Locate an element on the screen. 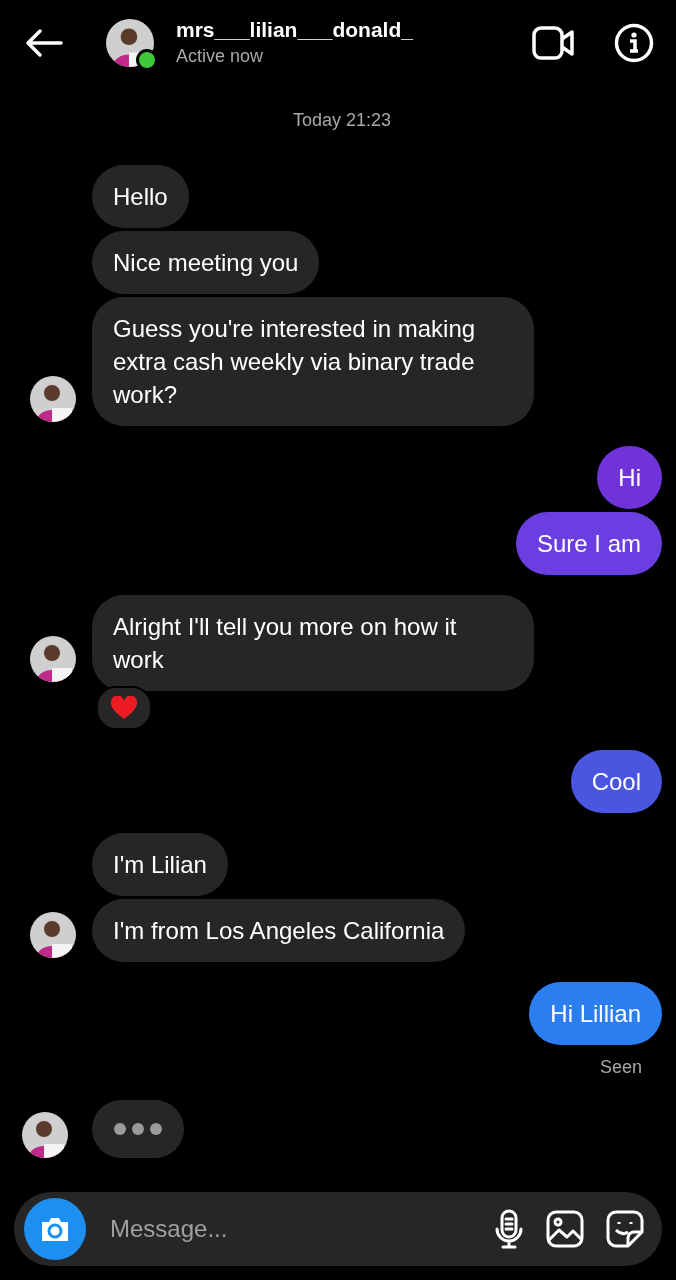 Image resolution: width=676 pixels, height=1280 pixels. message-bubble: I'm from Los Angeles California is located at coordinates (279, 930).